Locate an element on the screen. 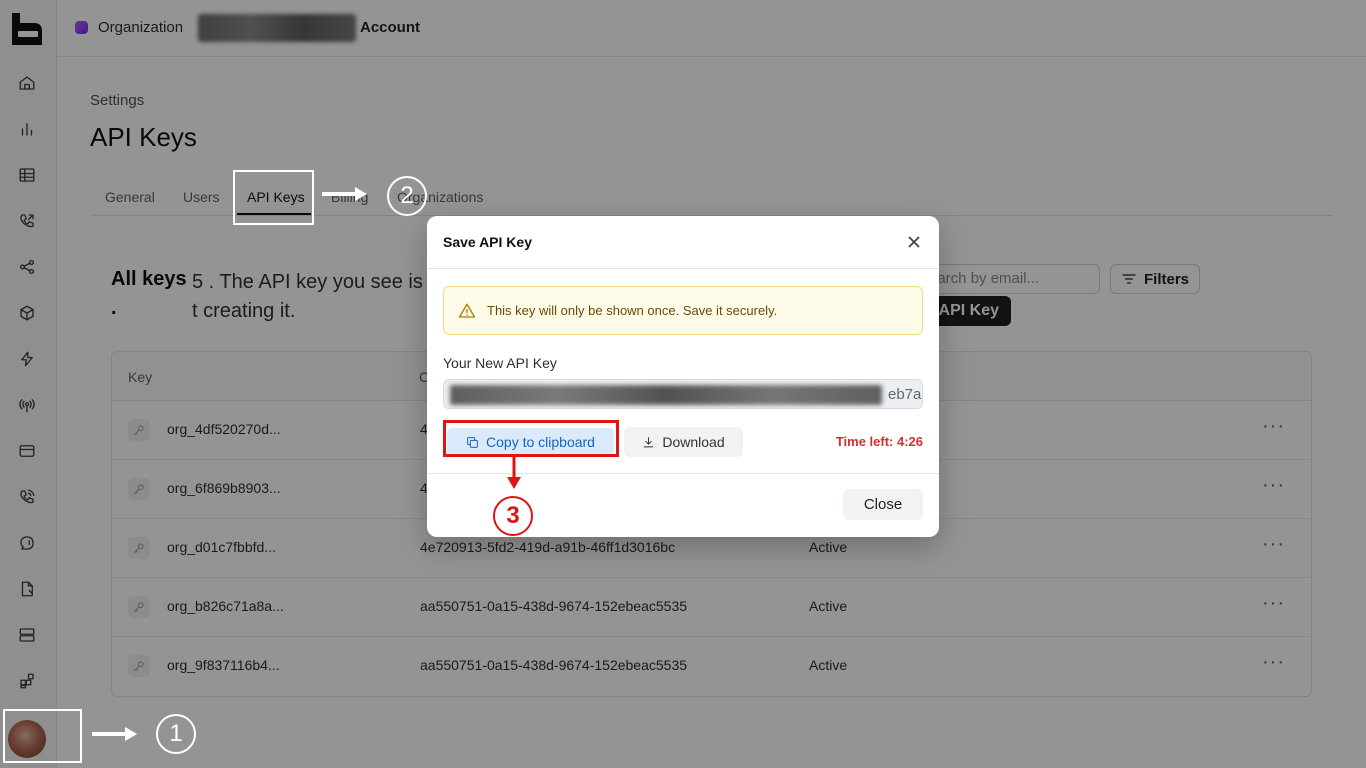  download-icon is located at coordinates (649, 441).